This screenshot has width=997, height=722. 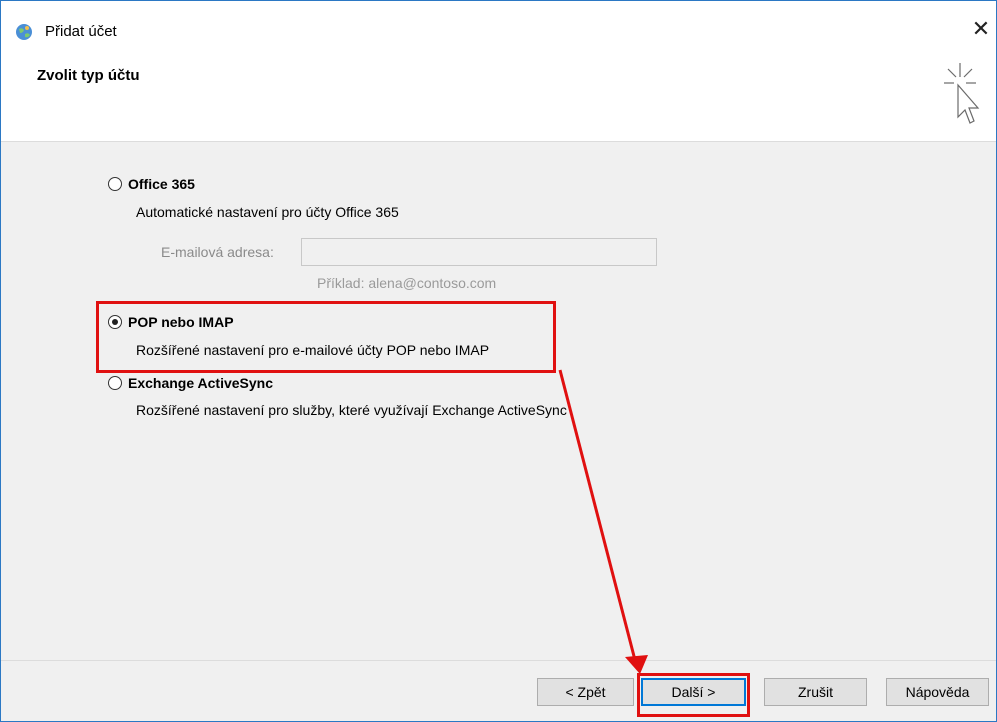 What do you see at coordinates (200, 383) in the screenshot?
I see `exchange-activesync-label: Exchange ActiveSync` at bounding box center [200, 383].